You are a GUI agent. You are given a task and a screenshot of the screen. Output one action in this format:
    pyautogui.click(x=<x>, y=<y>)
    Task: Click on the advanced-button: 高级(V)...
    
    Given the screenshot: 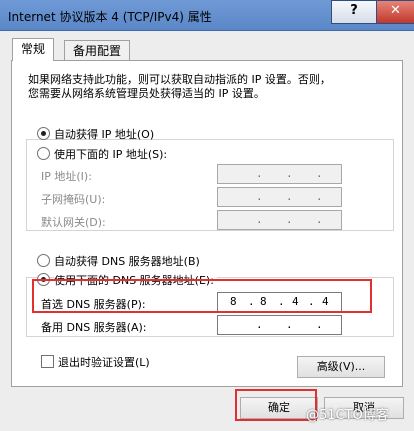 What is the action you would take?
    pyautogui.click(x=341, y=367)
    